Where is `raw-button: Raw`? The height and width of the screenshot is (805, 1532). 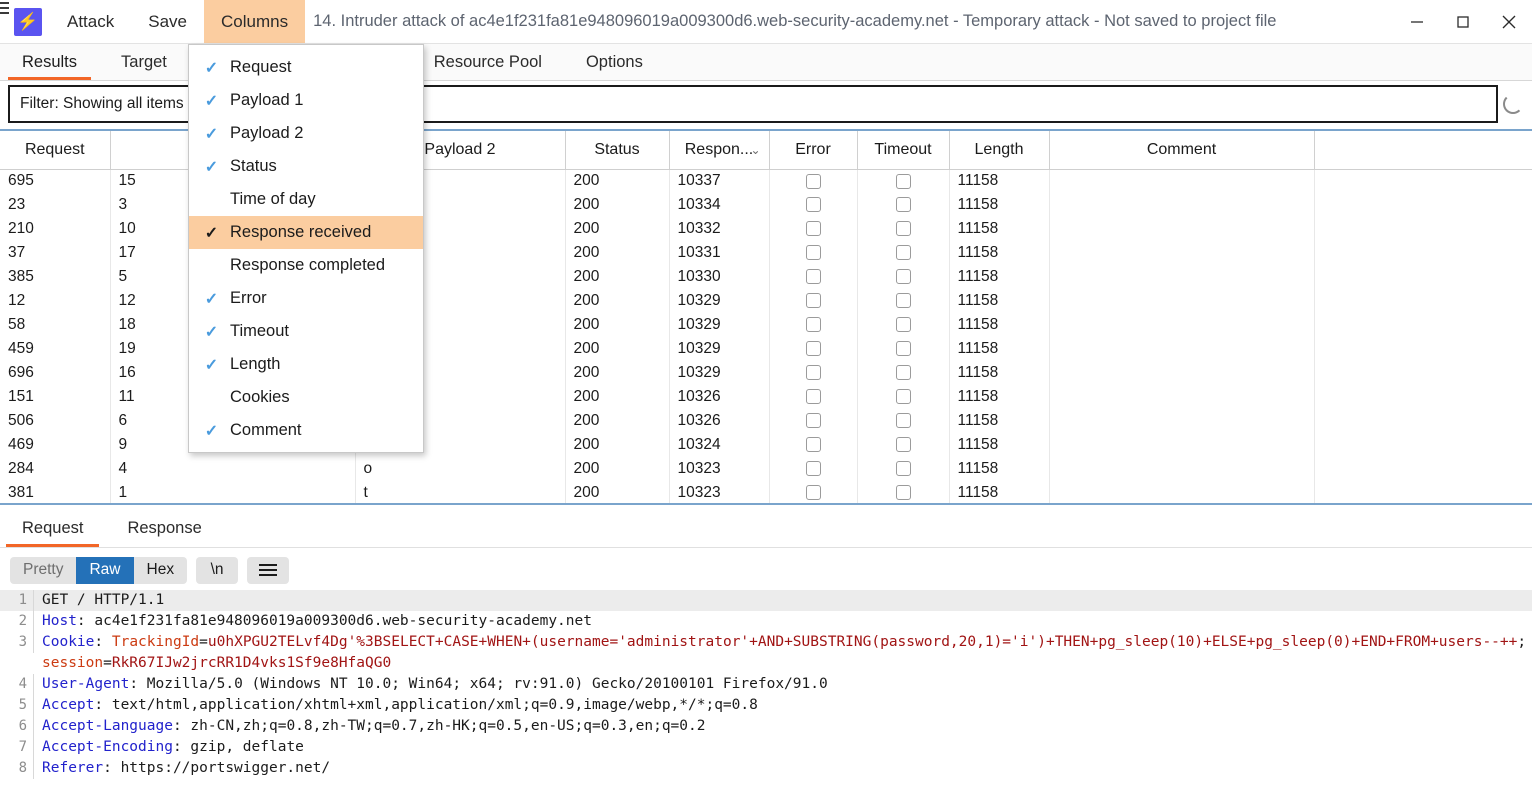 raw-button: Raw is located at coordinates (105, 570).